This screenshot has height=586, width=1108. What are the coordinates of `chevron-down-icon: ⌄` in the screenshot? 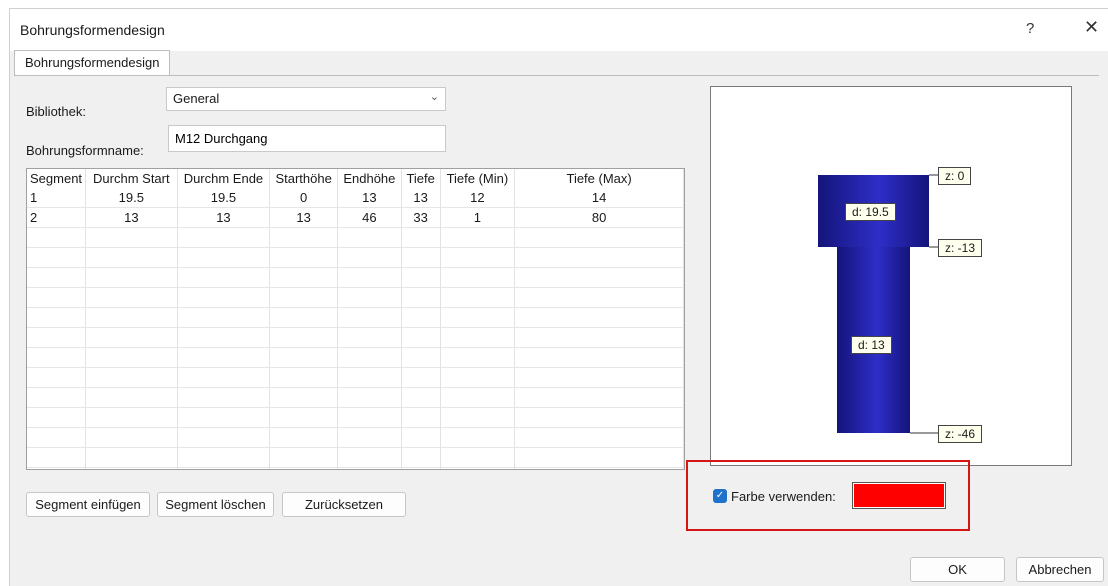 It's located at (434, 97).